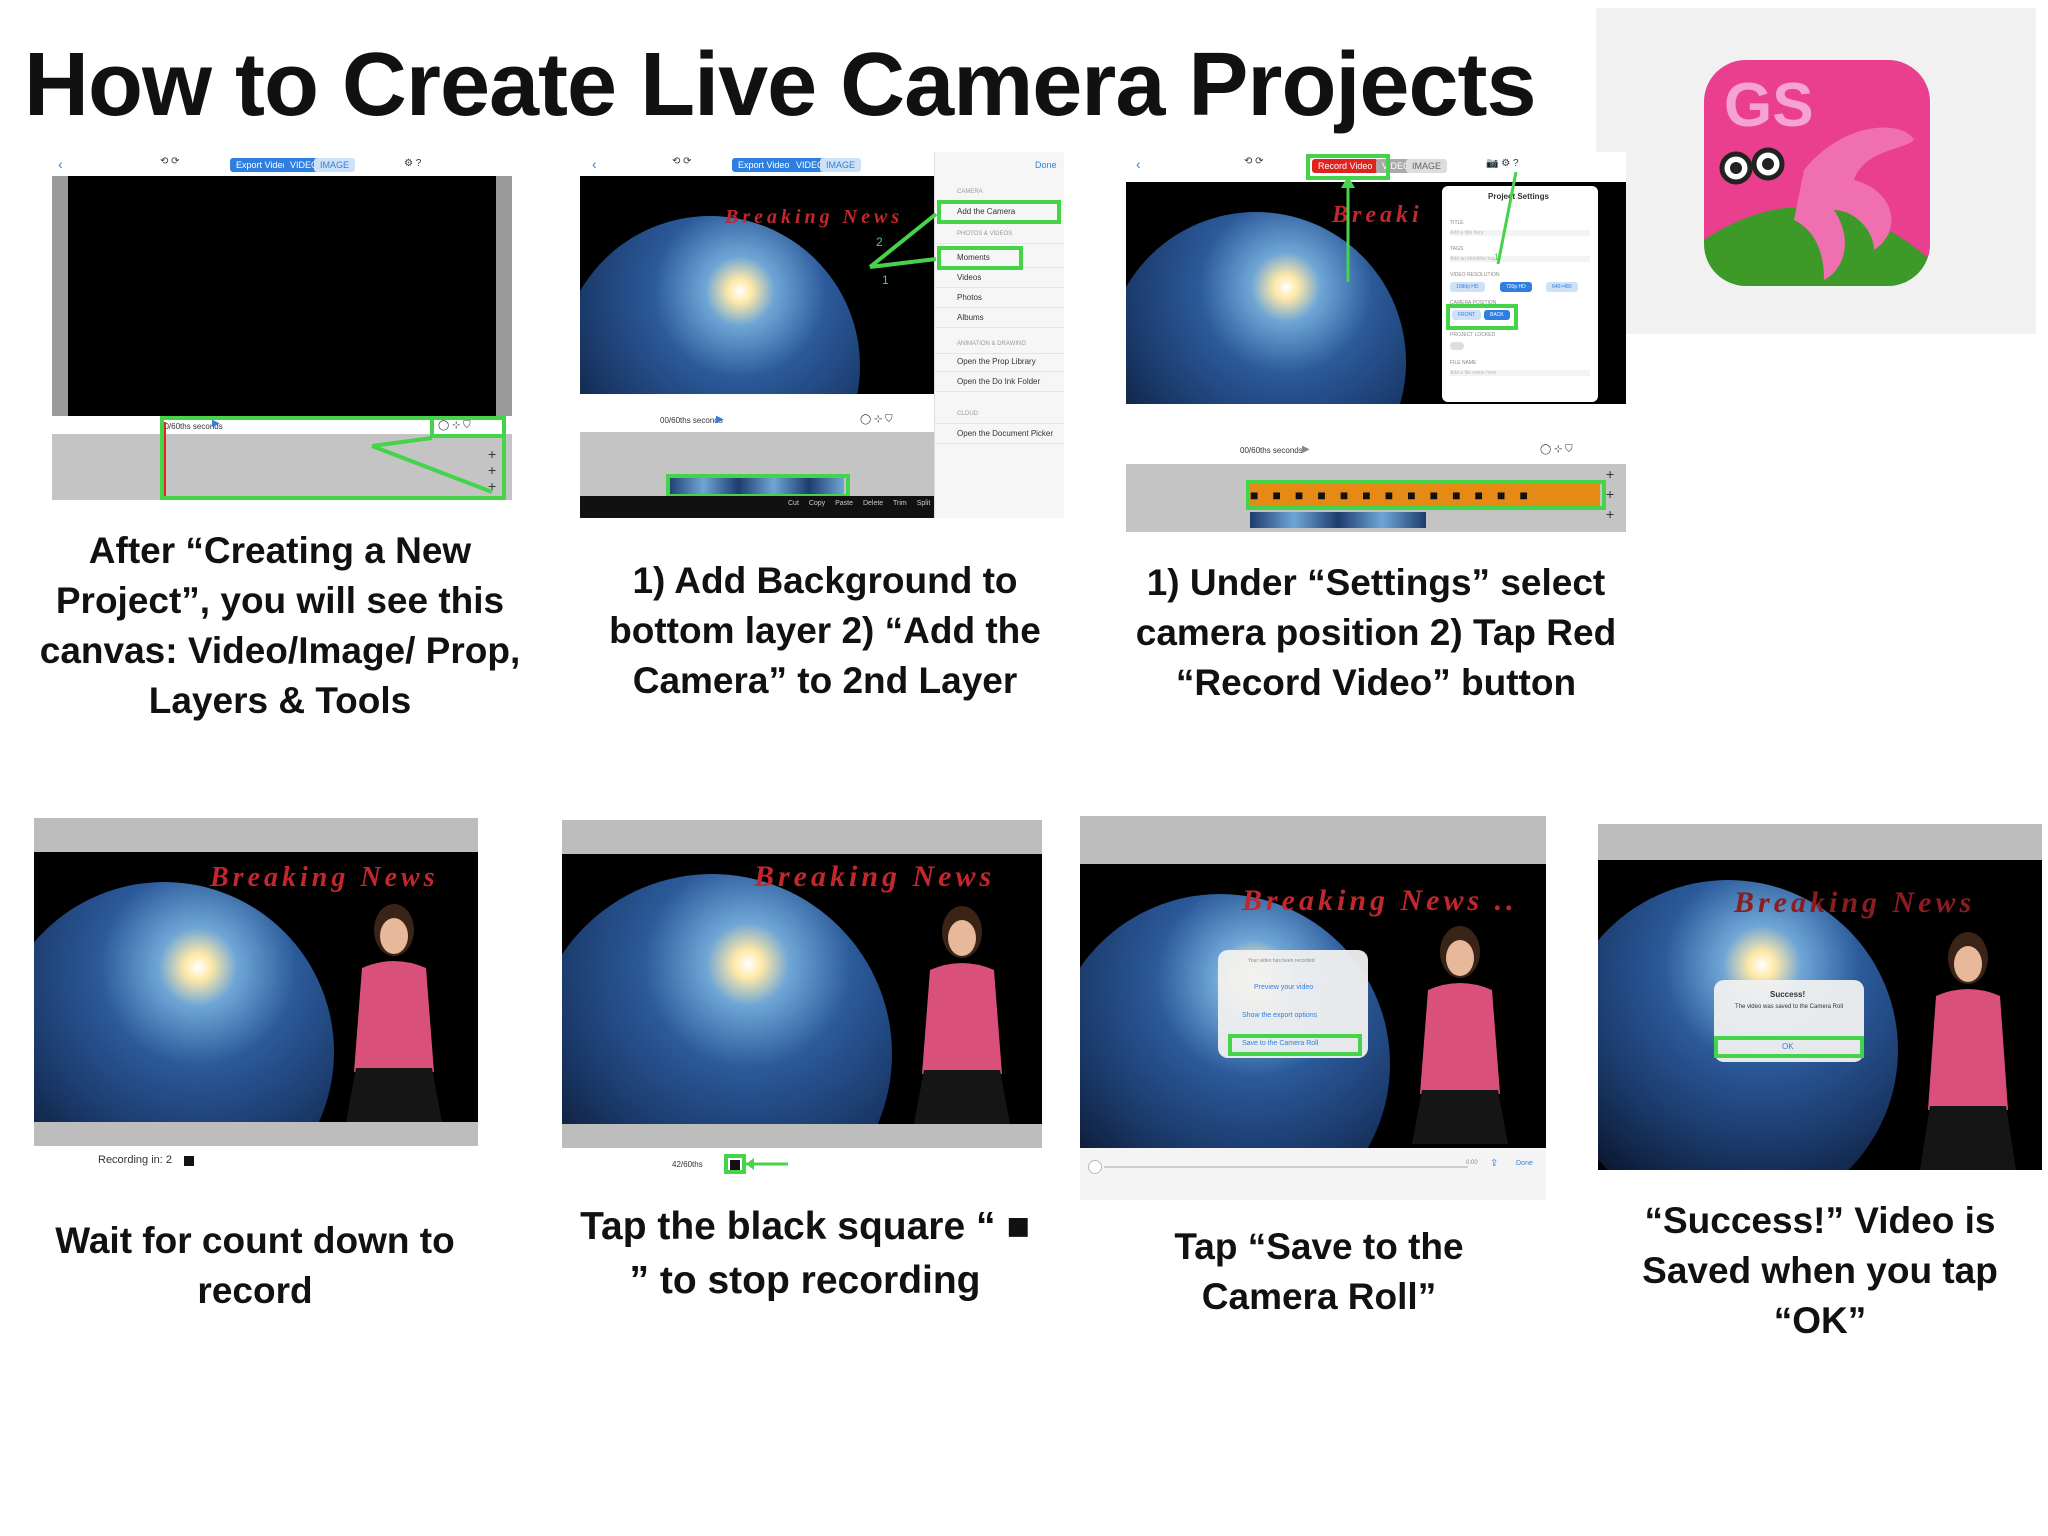  Describe the element at coordinates (903, 249) in the screenshot. I see `green-arrows-icon: 2 1` at that location.